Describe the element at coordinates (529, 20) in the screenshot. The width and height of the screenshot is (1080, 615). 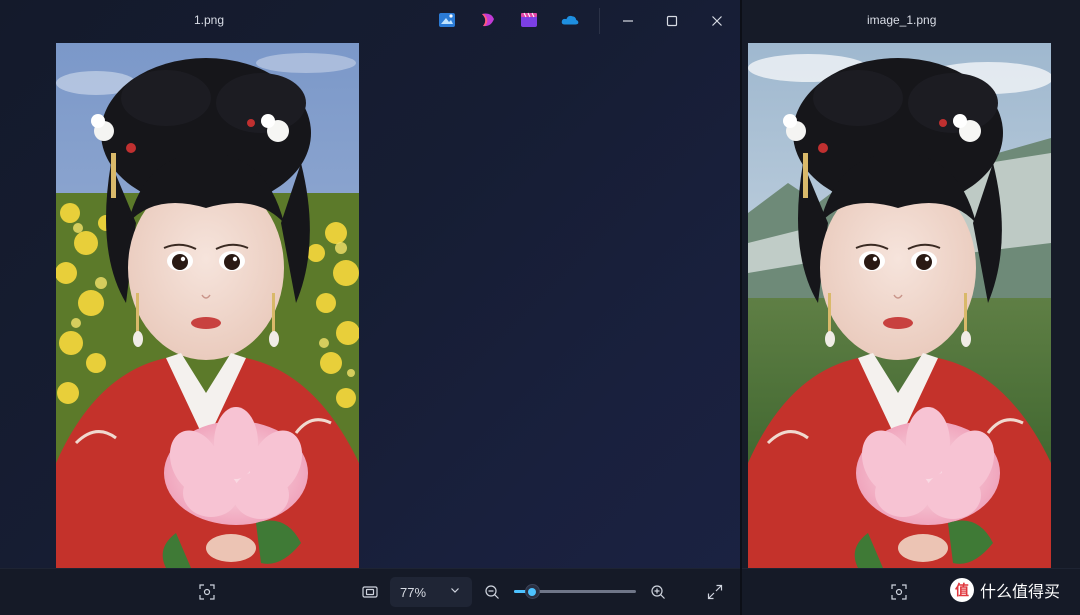
I see `video-editor-icon` at that location.